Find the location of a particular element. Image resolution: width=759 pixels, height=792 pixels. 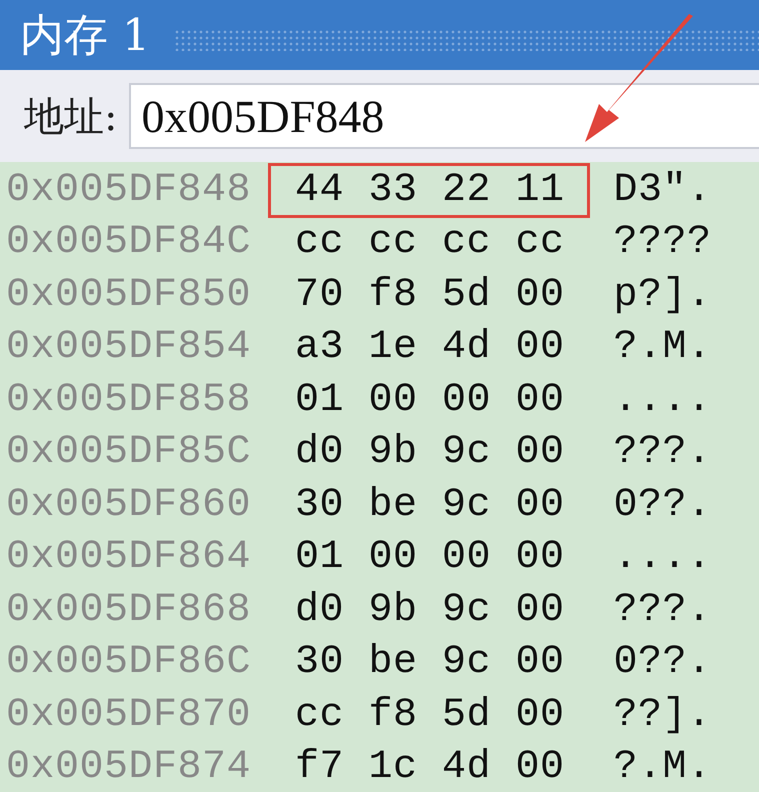

memory-address: 0x005DF858 is located at coordinates (128, 400).